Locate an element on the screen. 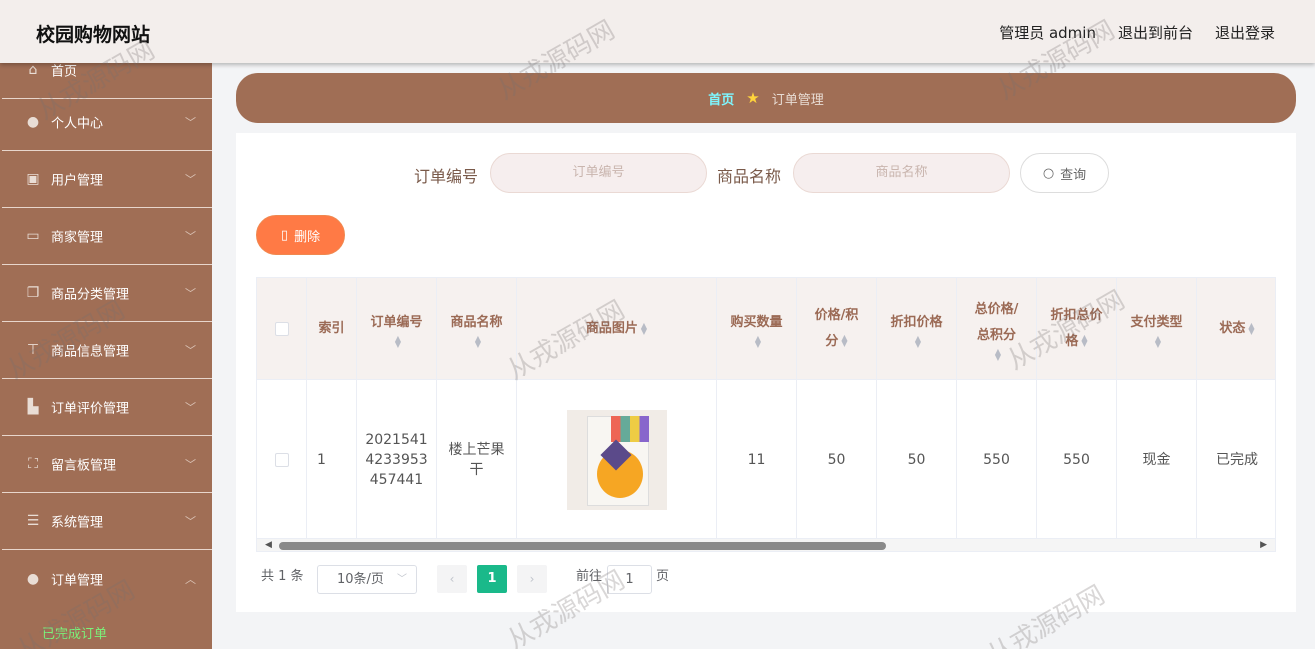 This screenshot has height=649, width=1315. chat-icon: ▭ is located at coordinates (33, 236).